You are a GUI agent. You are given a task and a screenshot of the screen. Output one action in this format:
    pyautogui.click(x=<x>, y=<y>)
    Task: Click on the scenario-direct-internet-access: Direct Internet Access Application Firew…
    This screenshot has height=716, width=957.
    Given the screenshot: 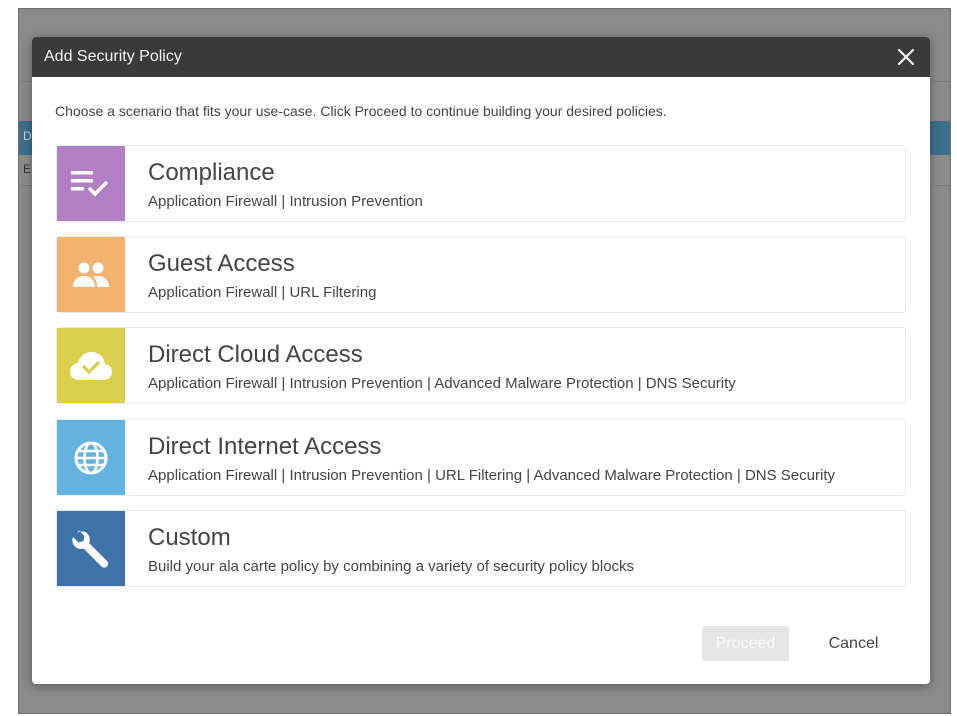 What is the action you would take?
    pyautogui.click(x=481, y=457)
    